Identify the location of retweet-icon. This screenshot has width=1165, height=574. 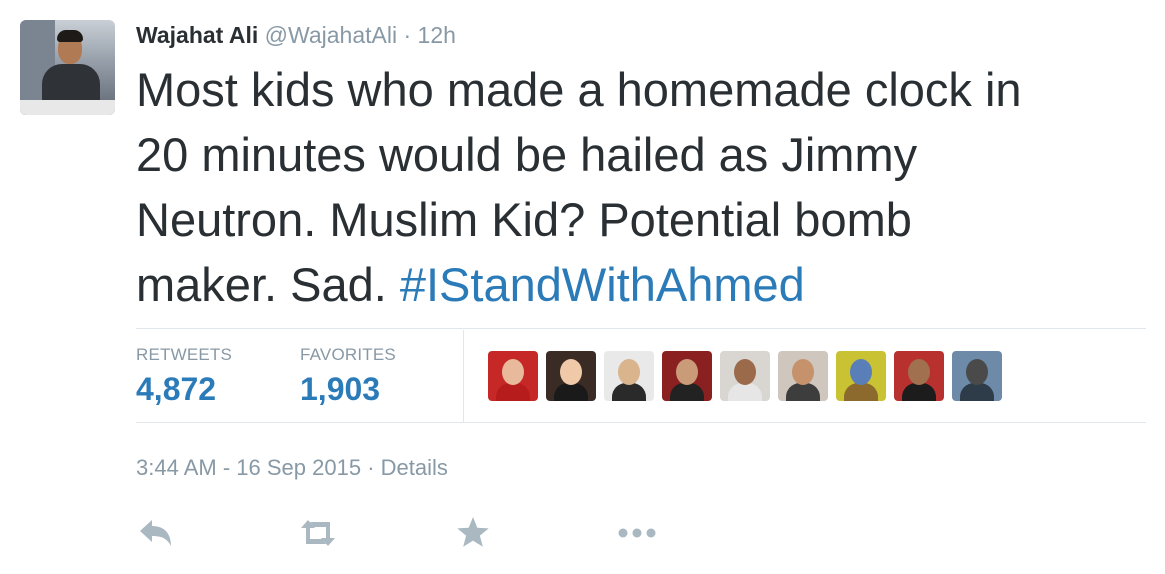
(318, 533).